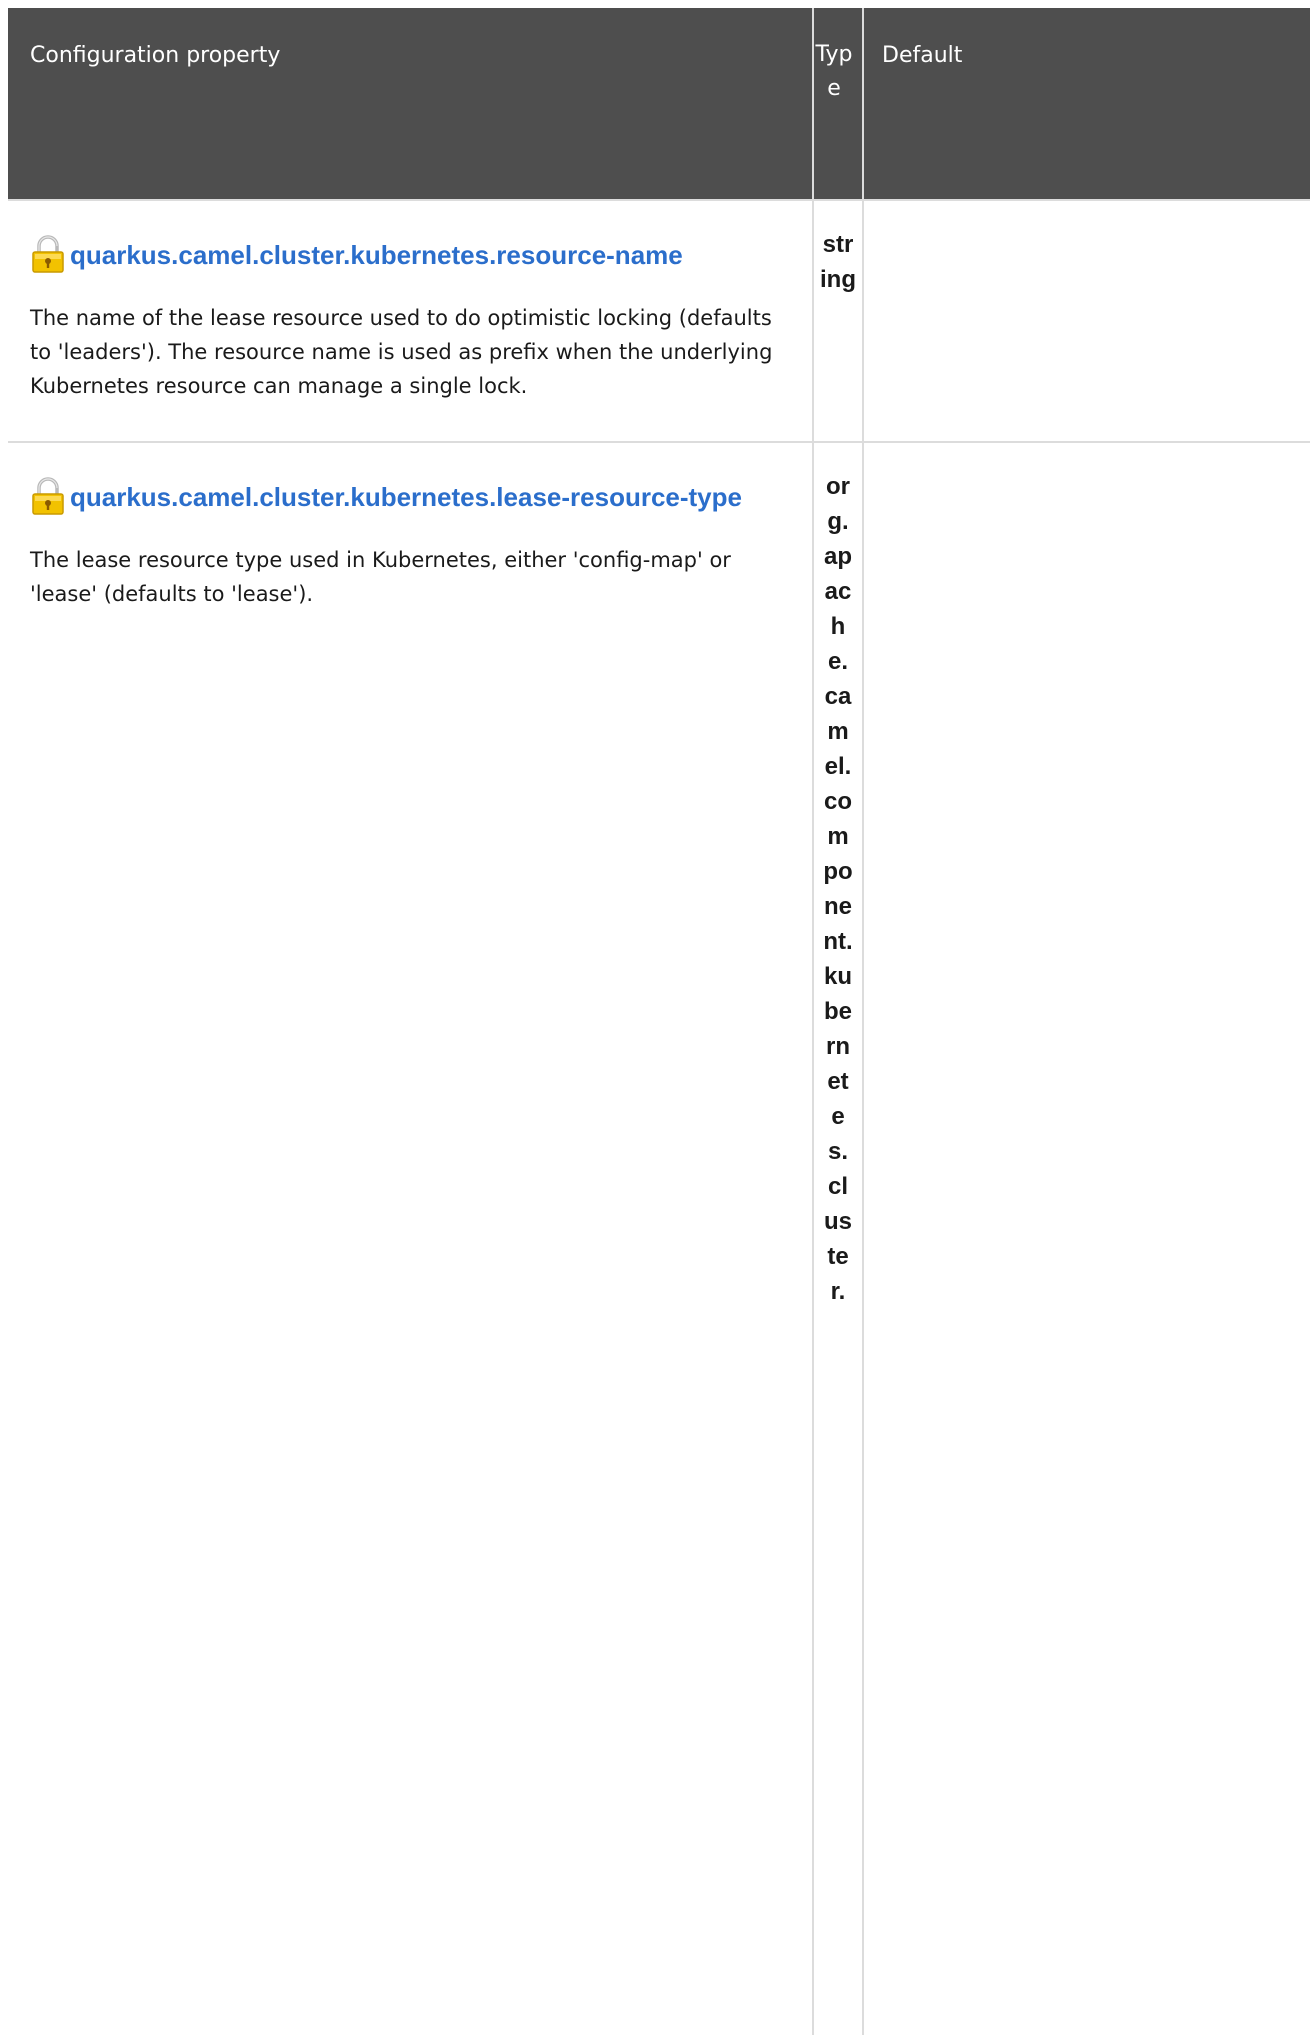  What do you see at coordinates (1086, 320) in the screenshot?
I see `default-cell` at bounding box center [1086, 320].